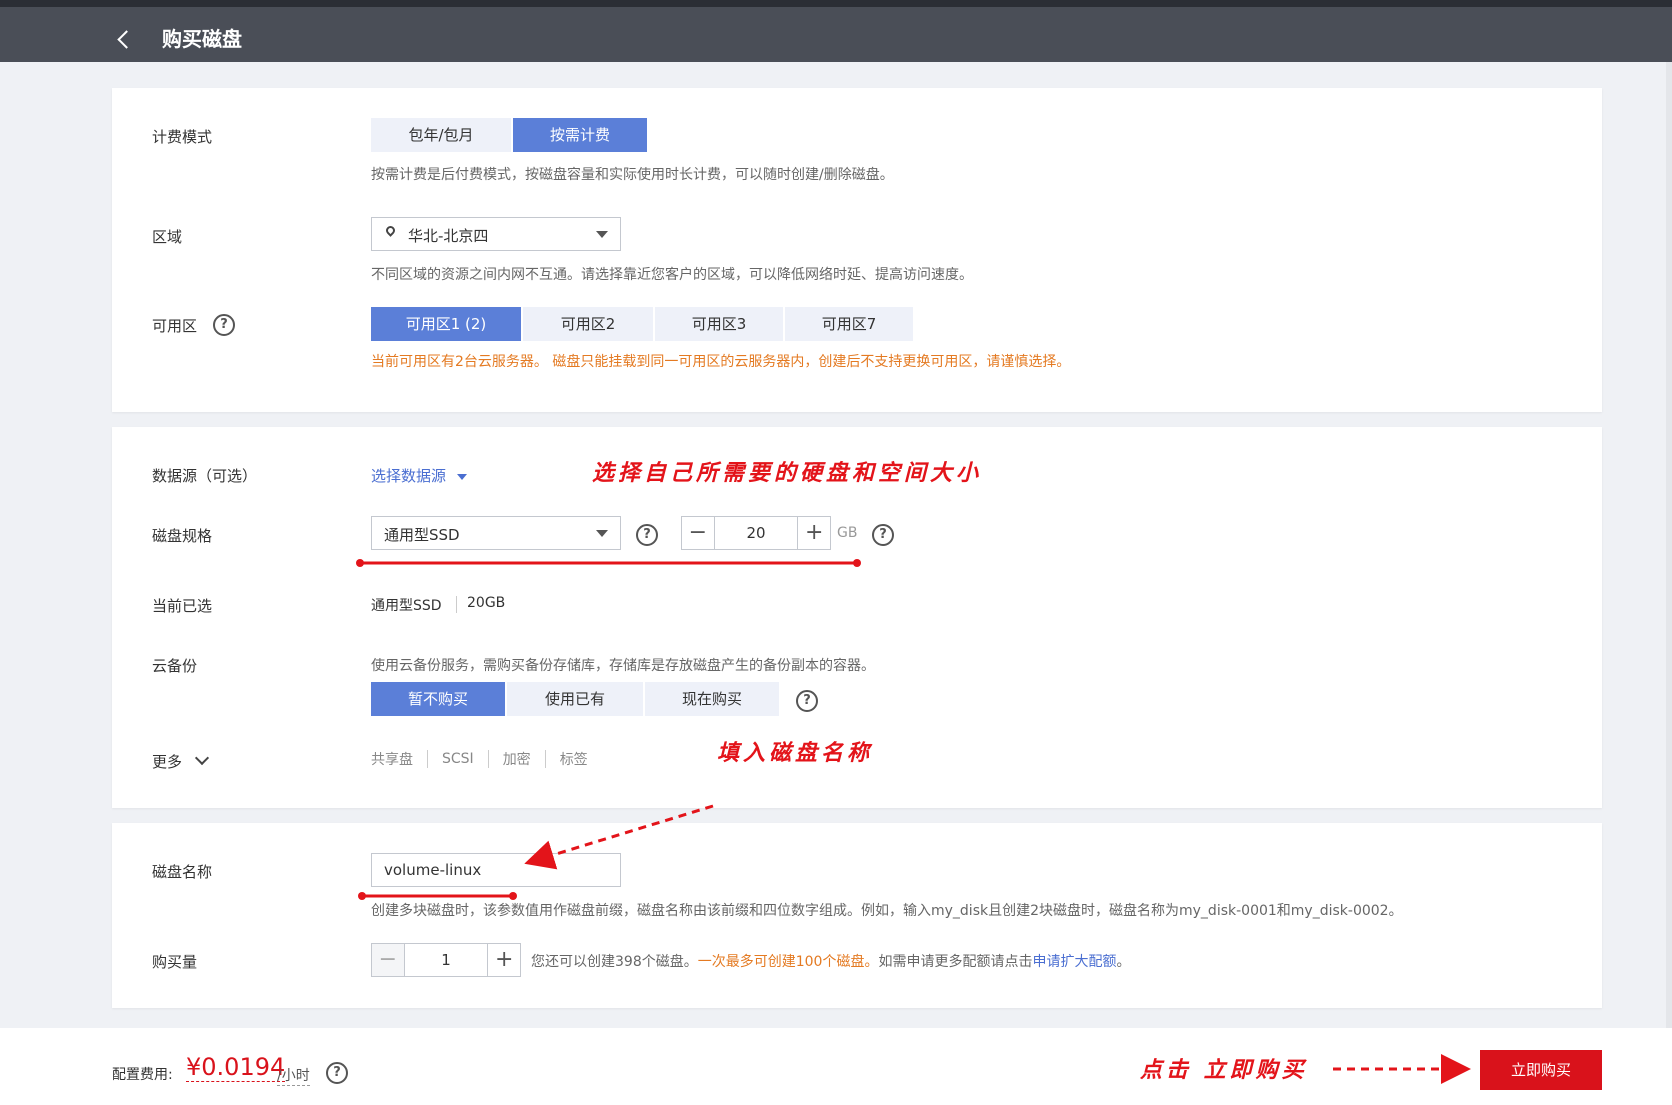  What do you see at coordinates (390, 230) in the screenshot?
I see `location-pin-icon` at bounding box center [390, 230].